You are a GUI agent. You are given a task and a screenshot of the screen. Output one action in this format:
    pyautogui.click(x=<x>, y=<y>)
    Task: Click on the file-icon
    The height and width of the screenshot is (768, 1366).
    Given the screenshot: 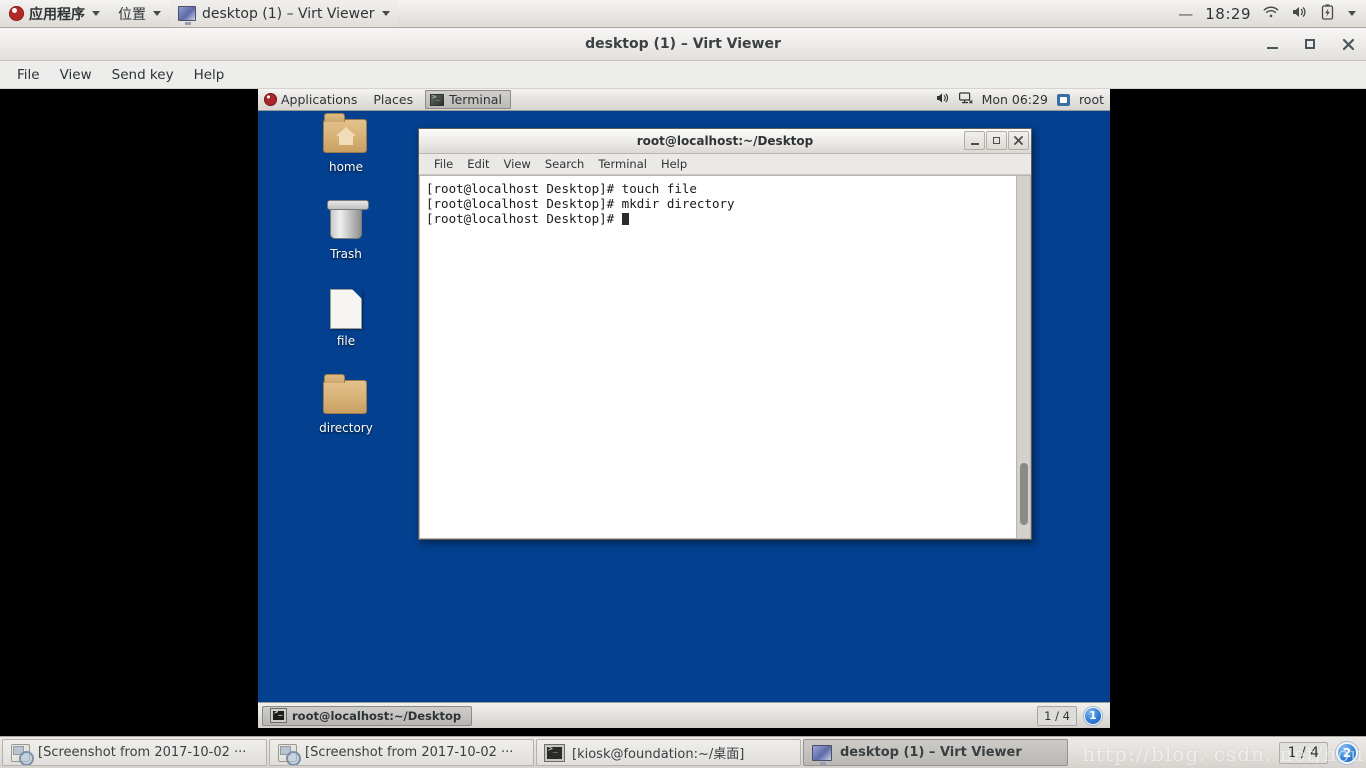 What is the action you would take?
    pyautogui.click(x=346, y=309)
    